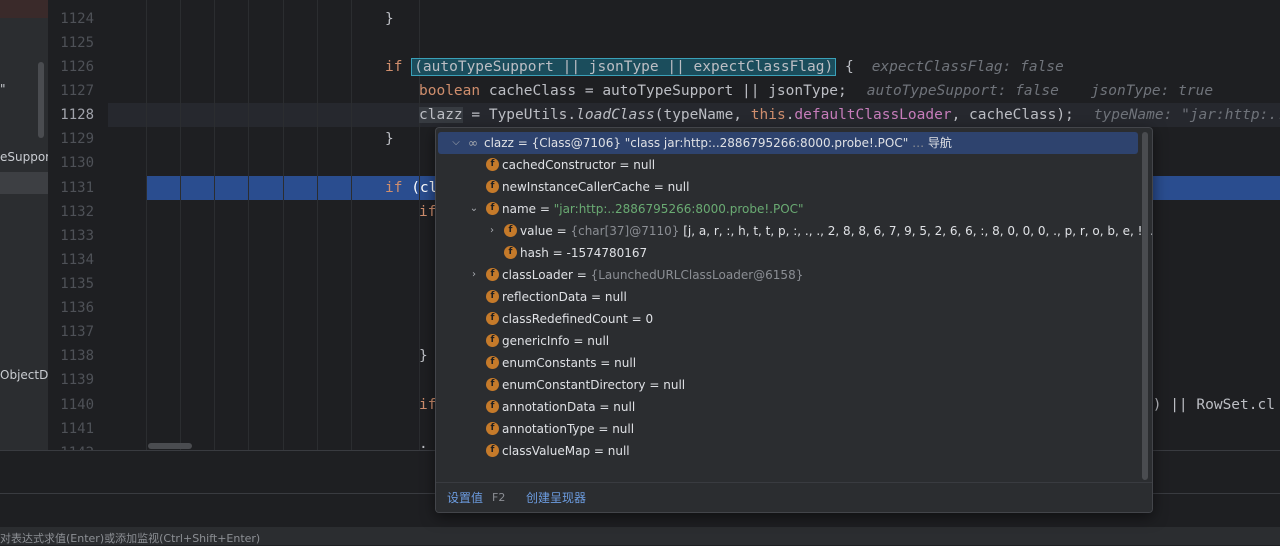 This screenshot has width=1280, height=546. Describe the element at coordinates (77, 380) in the screenshot. I see `line-number: 1139` at that location.